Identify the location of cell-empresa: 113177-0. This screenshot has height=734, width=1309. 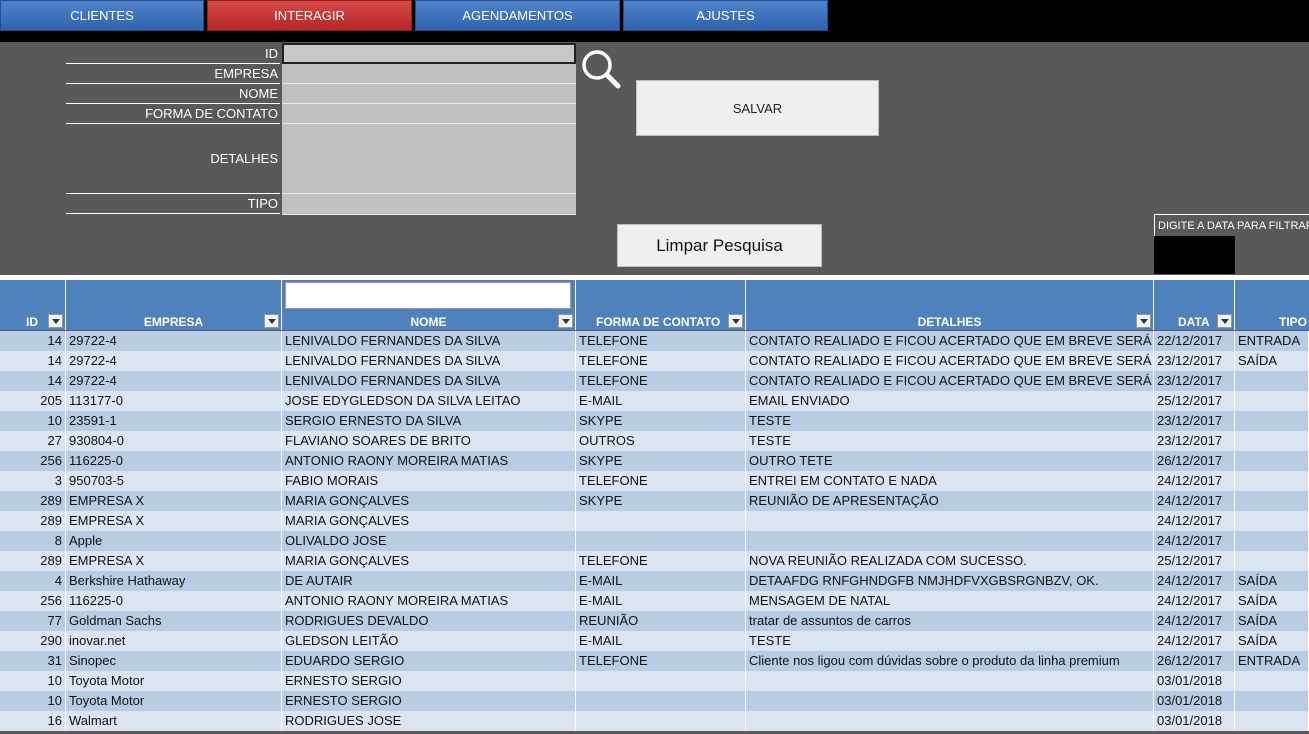
(174, 401).